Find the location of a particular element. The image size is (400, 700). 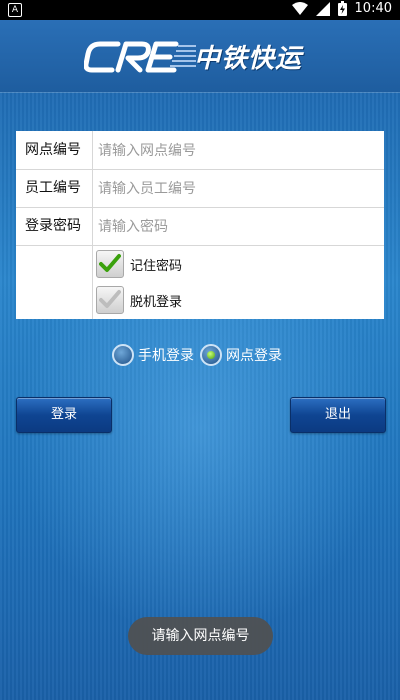

status-bar: A 10:40 is located at coordinates (200, 10).